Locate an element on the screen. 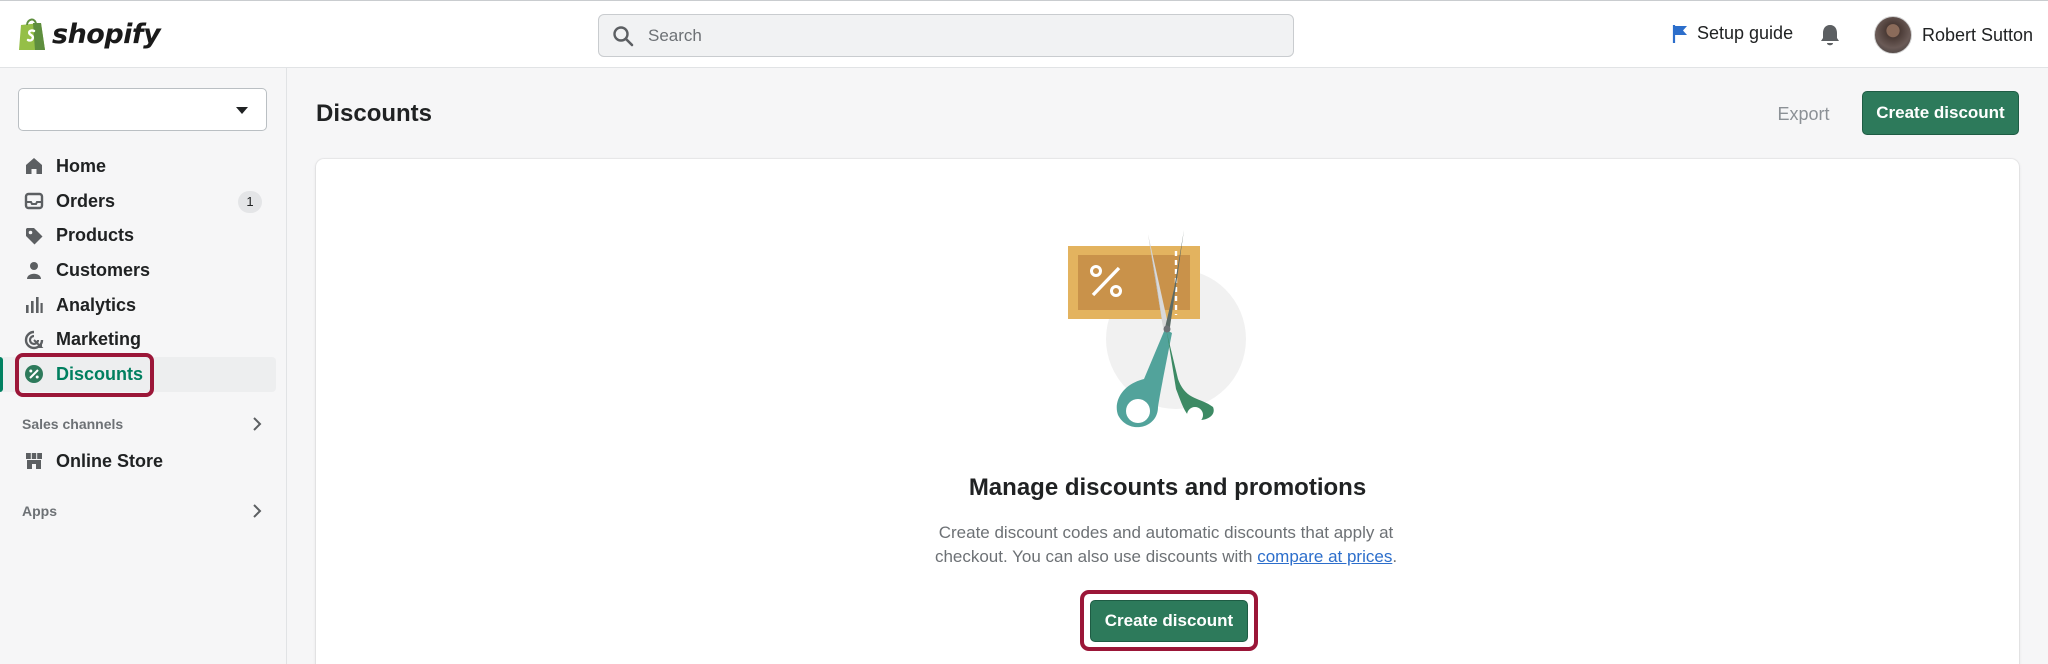 The height and width of the screenshot is (664, 2048). search-icon is located at coordinates (623, 35).